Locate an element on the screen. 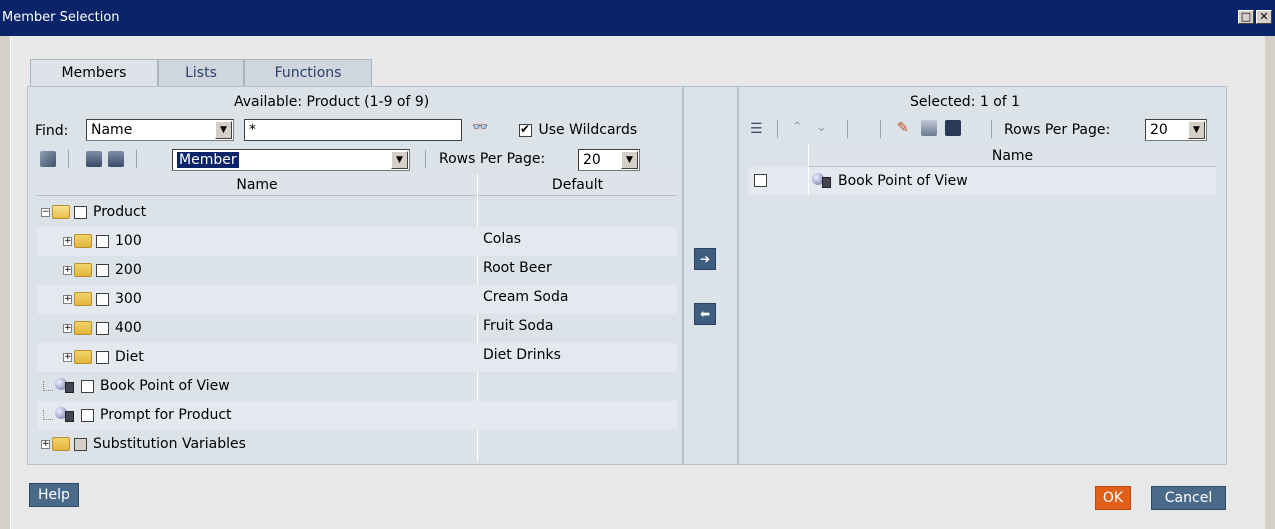 The width and height of the screenshot is (1275, 529). tree-row: + 300 Cream Soda is located at coordinates (357, 299).